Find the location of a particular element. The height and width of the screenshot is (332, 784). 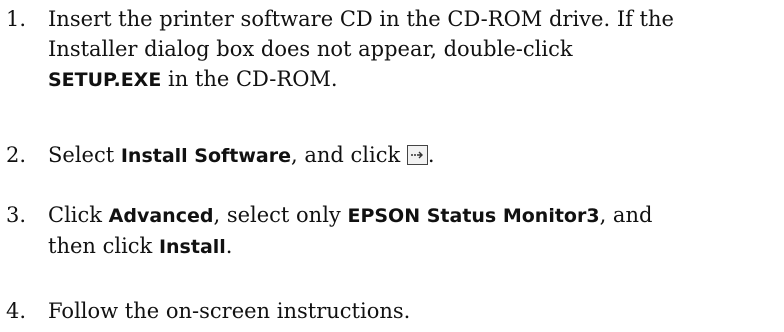

step-text-span: in the CD-ROM. is located at coordinates (249, 79).